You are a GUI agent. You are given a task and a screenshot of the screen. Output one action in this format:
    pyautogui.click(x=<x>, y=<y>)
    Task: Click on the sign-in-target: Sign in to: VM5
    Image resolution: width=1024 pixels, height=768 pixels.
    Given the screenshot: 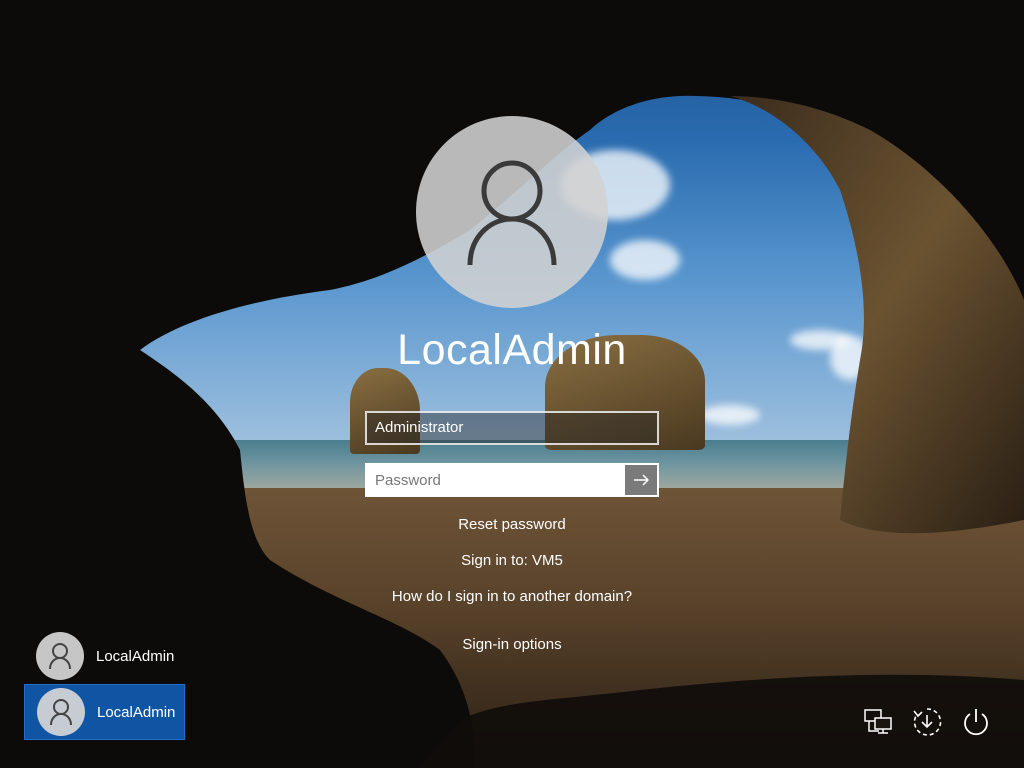 What is the action you would take?
    pyautogui.click(x=512, y=560)
    